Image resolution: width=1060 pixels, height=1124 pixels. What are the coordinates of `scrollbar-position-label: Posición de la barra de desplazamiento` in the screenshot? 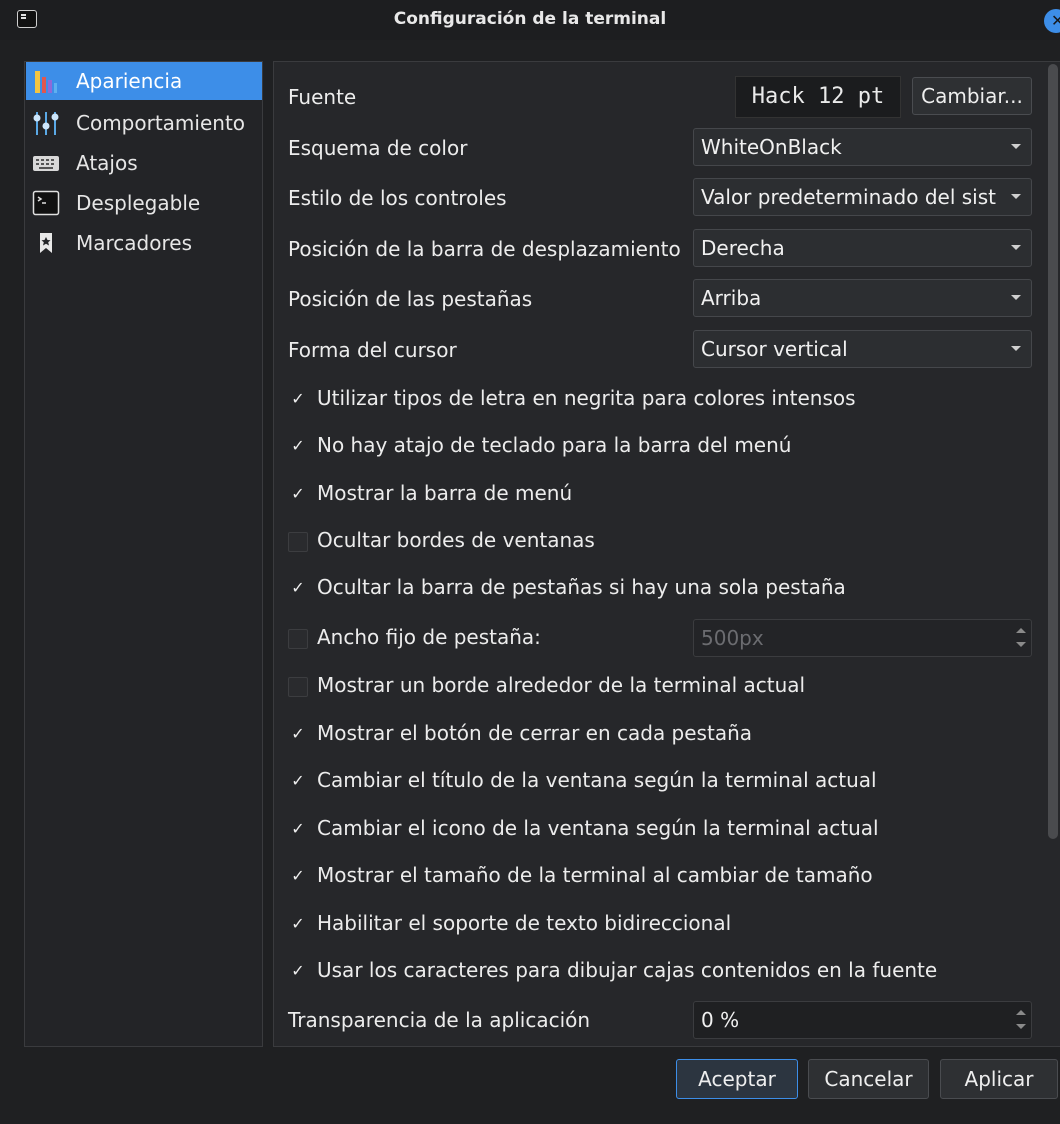 It's located at (484, 249).